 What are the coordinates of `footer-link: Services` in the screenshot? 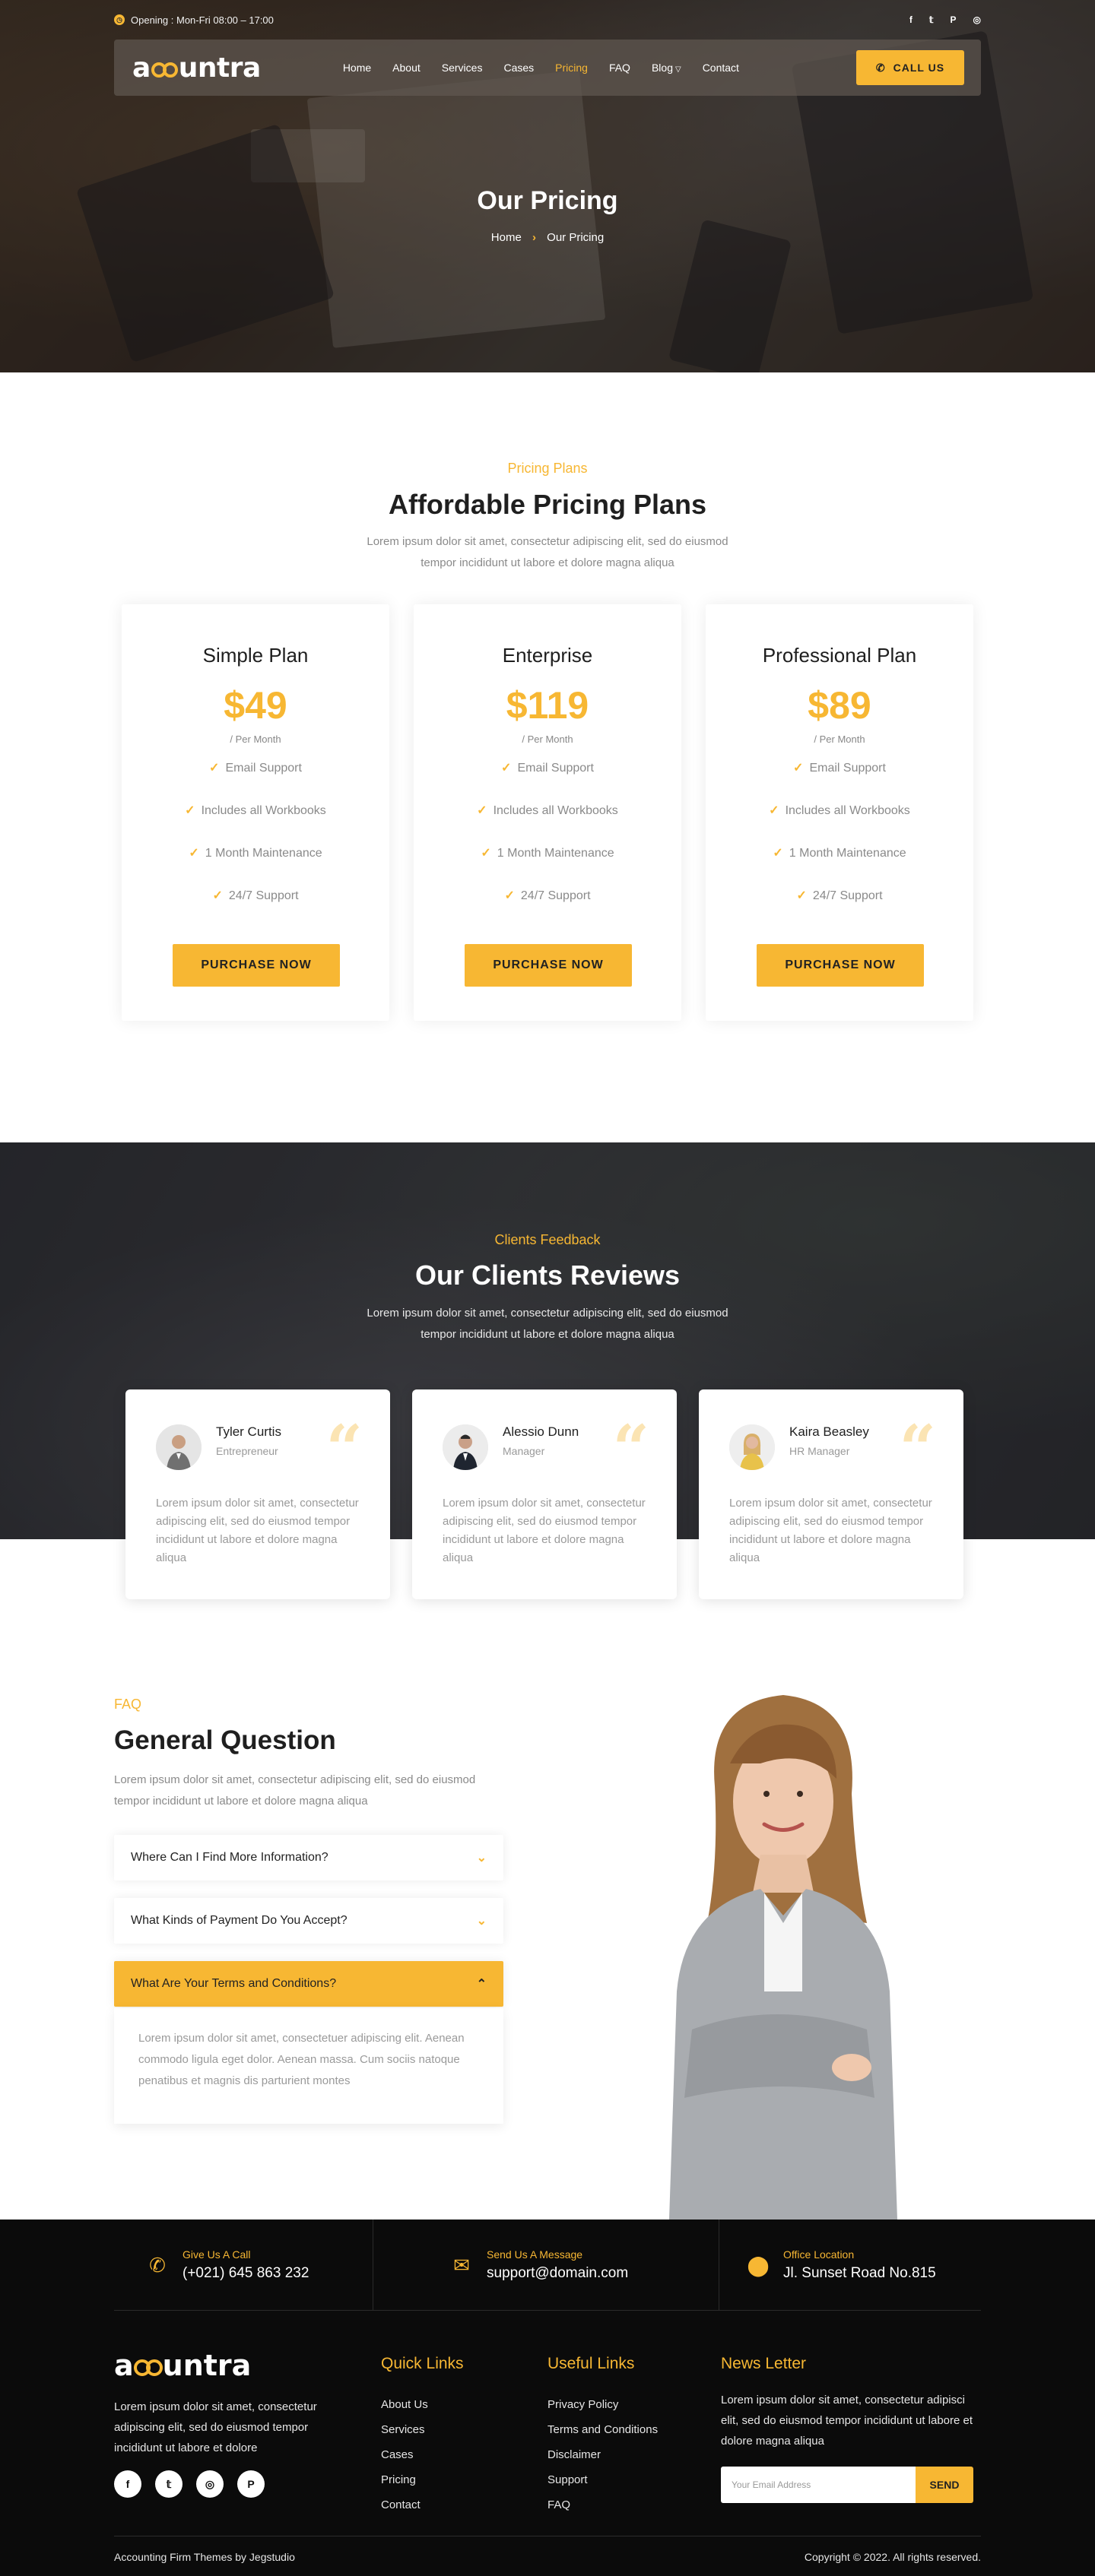 It's located at (404, 2429).